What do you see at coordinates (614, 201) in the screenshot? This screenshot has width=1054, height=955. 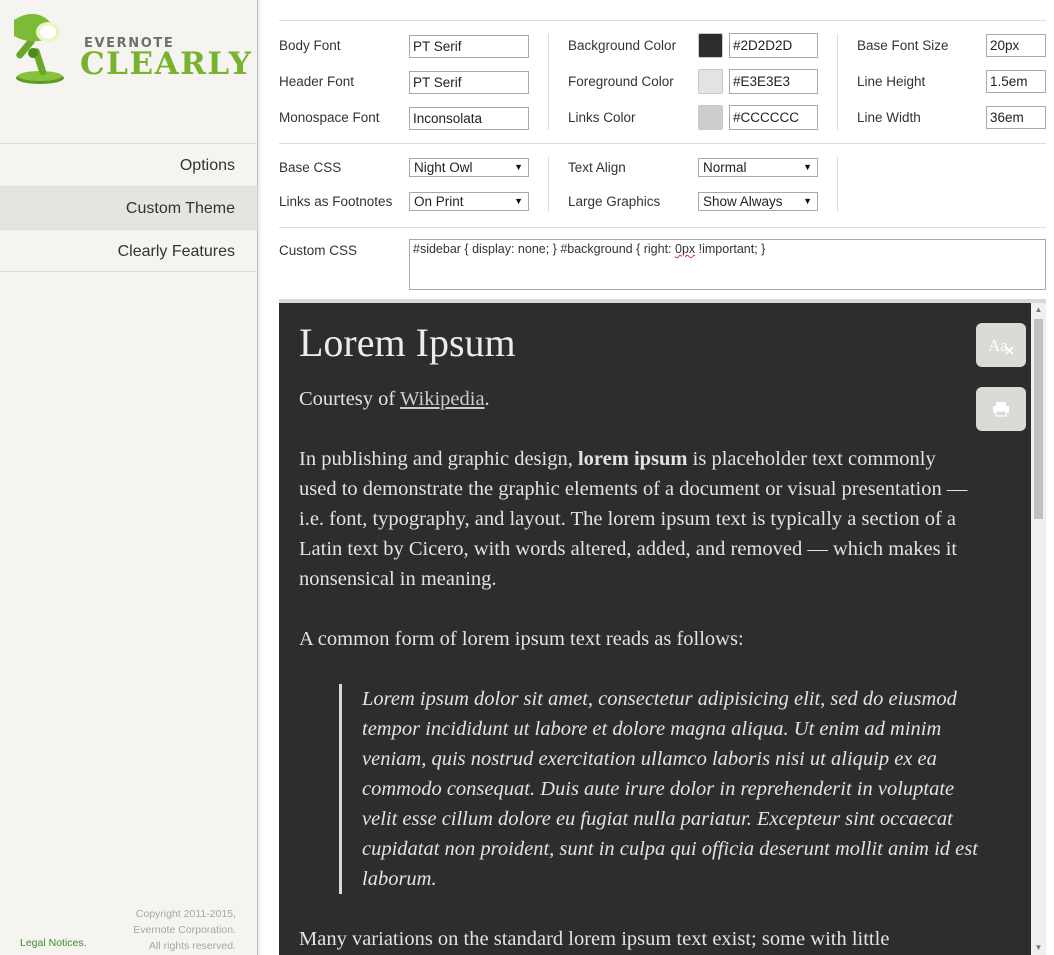 I see `large-graphics-label: Large Graphics` at bounding box center [614, 201].